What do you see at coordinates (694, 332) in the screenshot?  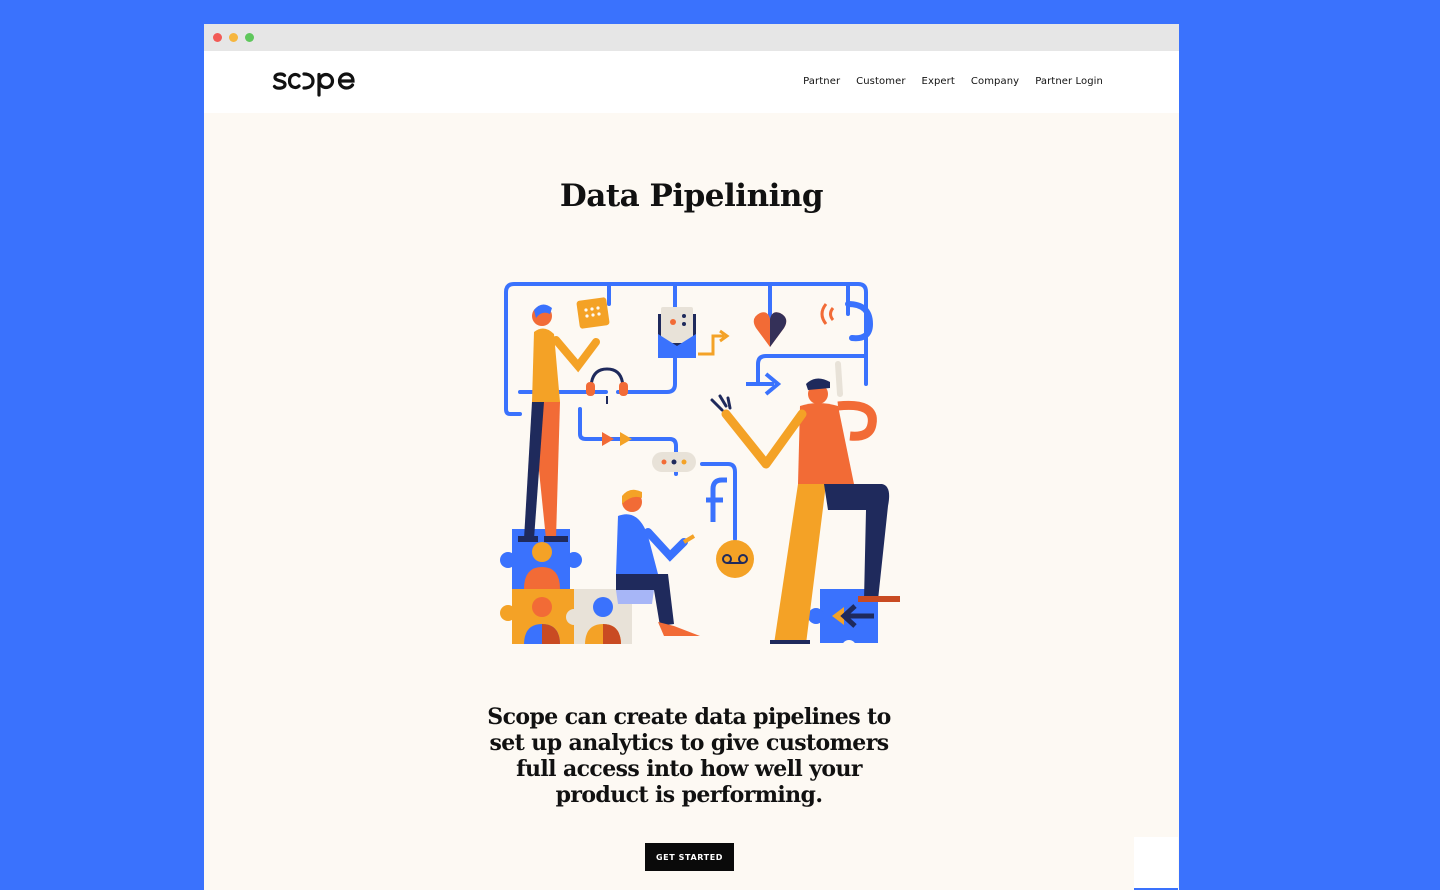 I see `envelope-icon` at bounding box center [694, 332].